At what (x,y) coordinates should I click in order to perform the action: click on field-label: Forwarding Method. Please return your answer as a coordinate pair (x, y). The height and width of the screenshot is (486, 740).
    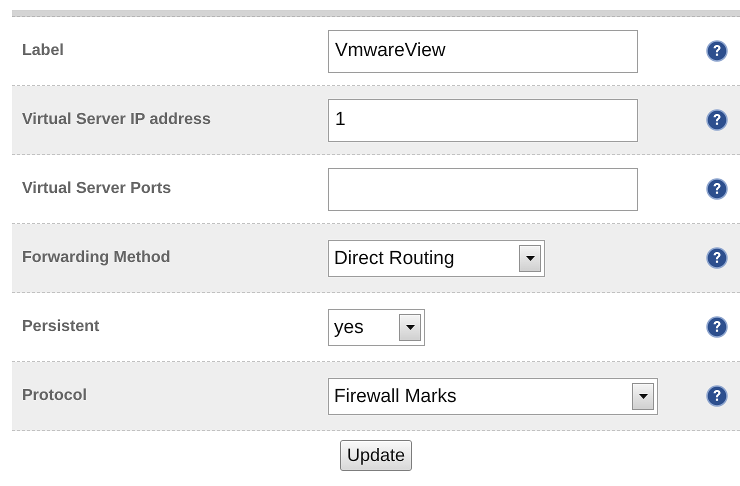
    Looking at the image, I should click on (96, 258).